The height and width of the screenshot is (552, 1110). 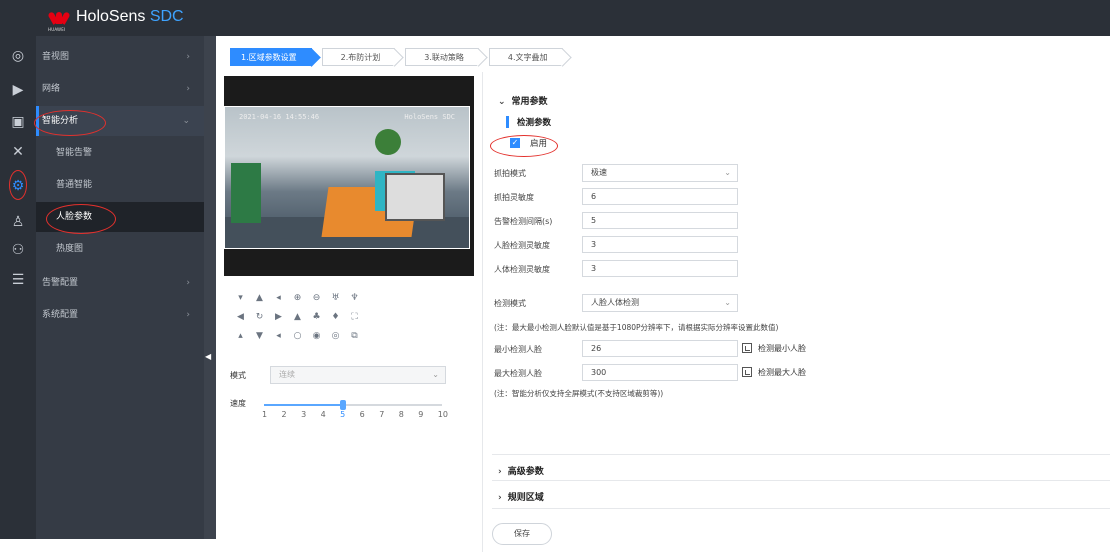 What do you see at coordinates (278, 317) in the screenshot?
I see `ptz-right-icon: ▶` at bounding box center [278, 317].